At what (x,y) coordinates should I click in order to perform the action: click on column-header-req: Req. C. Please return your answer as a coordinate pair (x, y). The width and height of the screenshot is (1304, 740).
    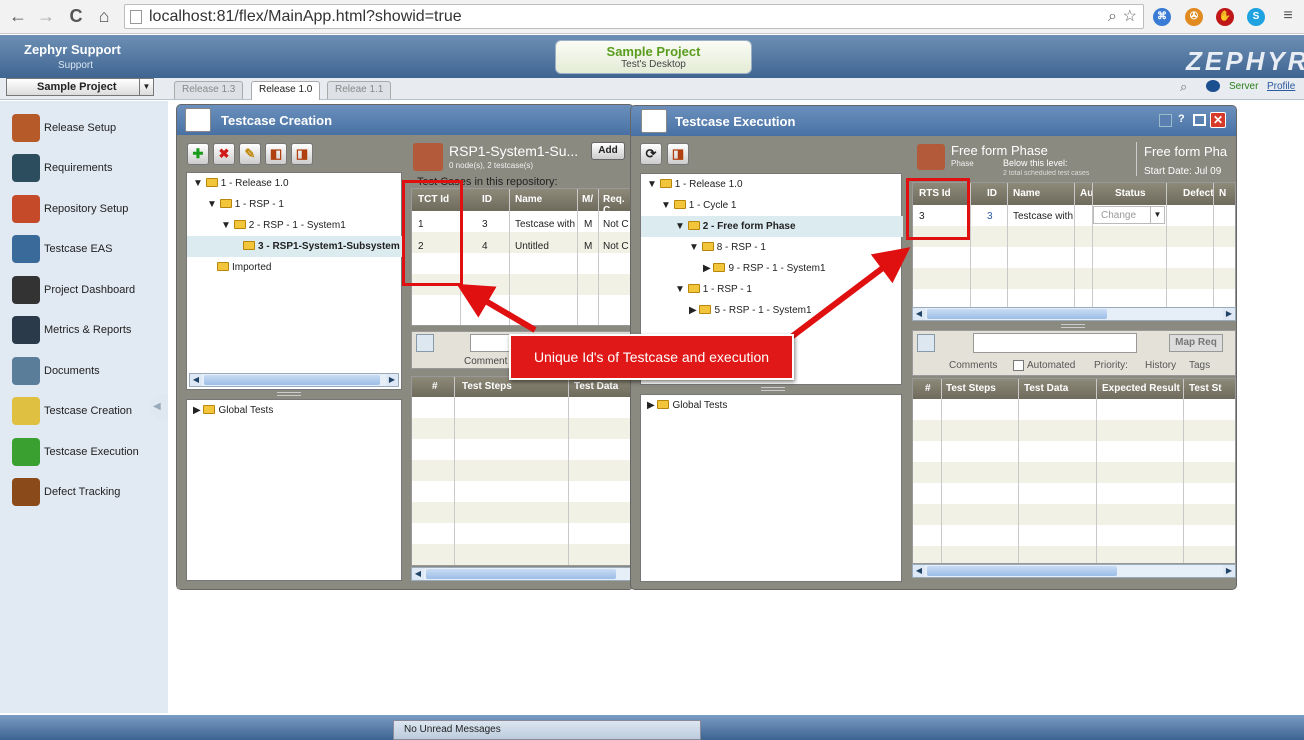
    Looking at the image, I should click on (616, 205).